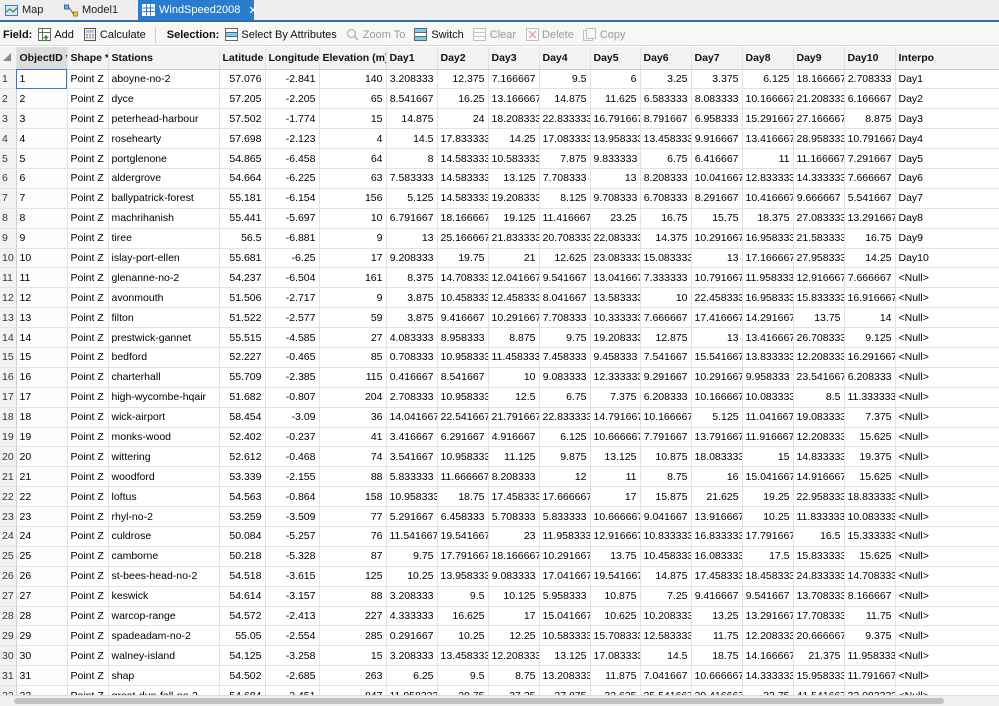 Image resolution: width=999 pixels, height=706 pixels. I want to click on table-cell: 13.125, so click(615, 457).